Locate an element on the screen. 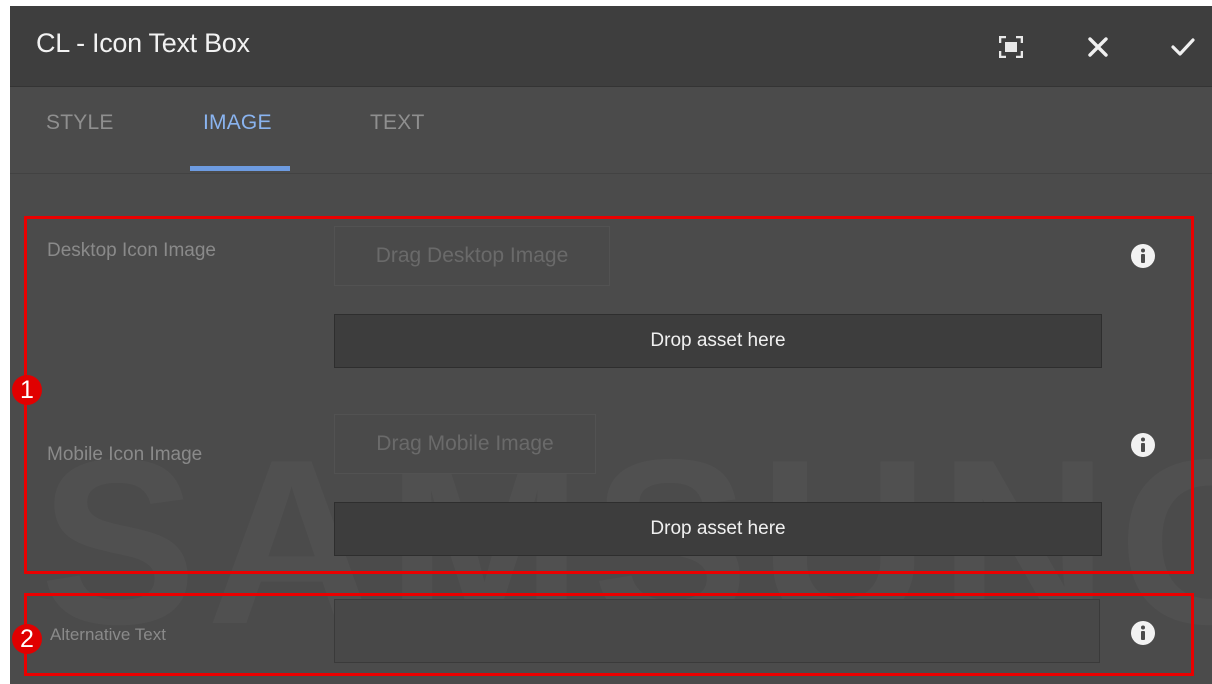  tab-image: IMAGE is located at coordinates (237, 123).